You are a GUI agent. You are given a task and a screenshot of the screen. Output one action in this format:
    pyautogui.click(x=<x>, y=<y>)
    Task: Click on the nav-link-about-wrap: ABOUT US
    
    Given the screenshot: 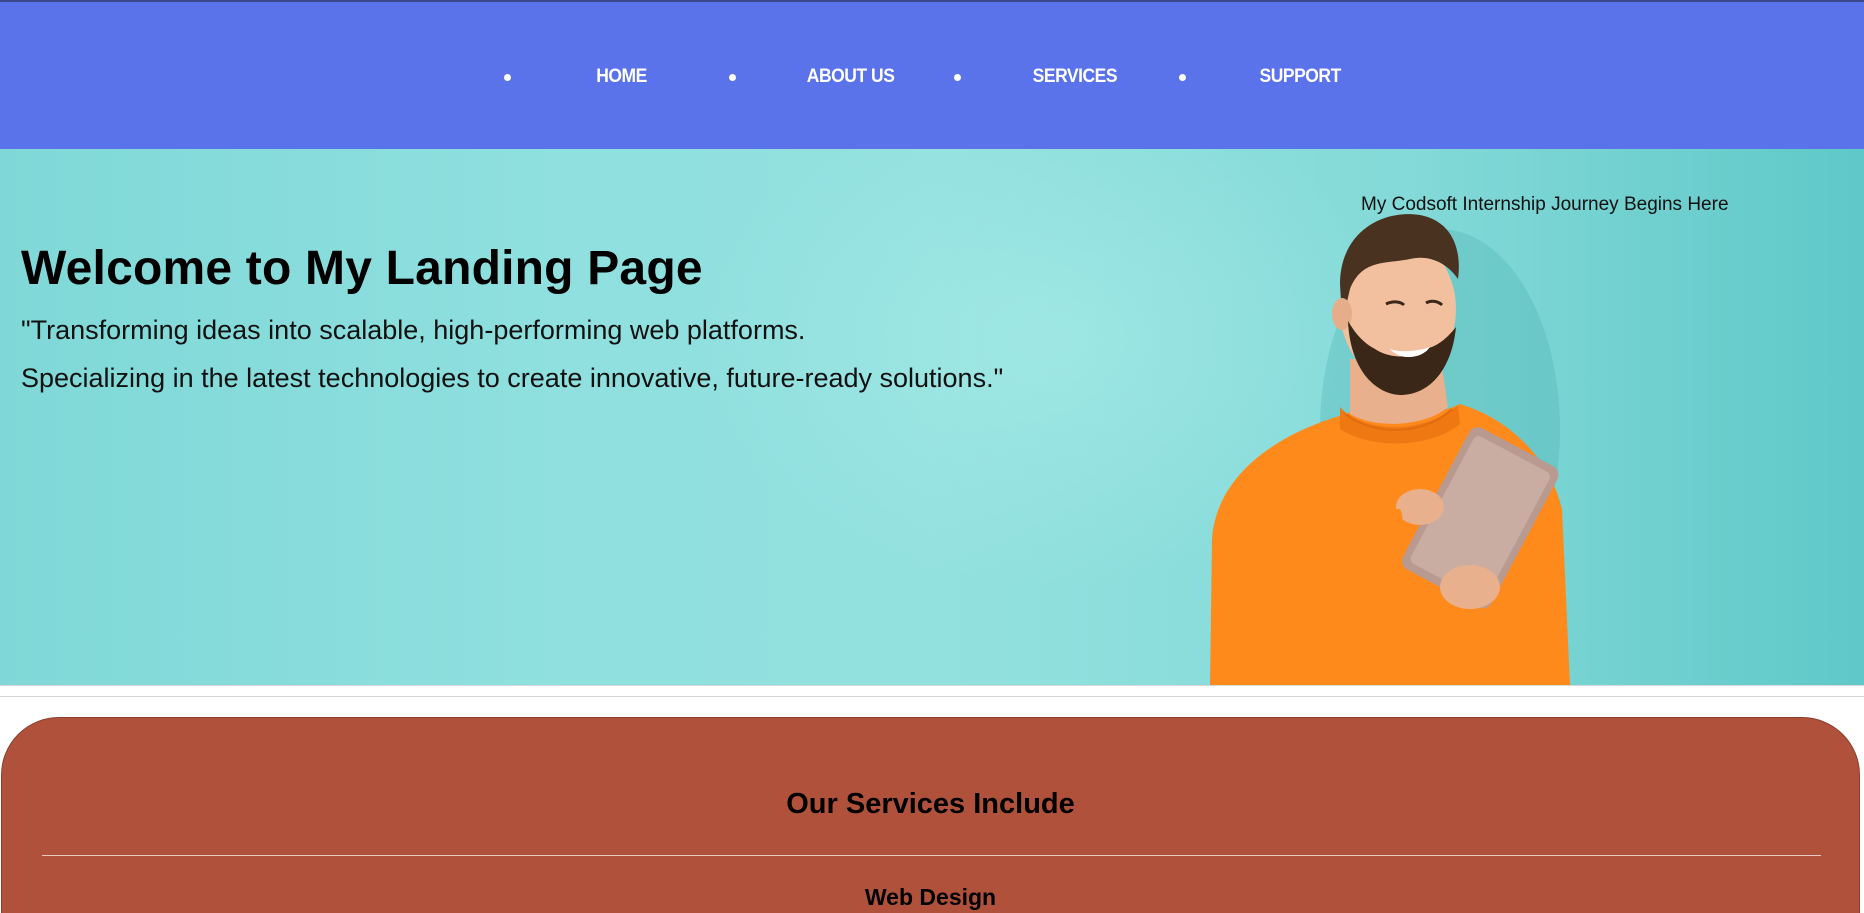 What is the action you would take?
    pyautogui.click(x=850, y=77)
    